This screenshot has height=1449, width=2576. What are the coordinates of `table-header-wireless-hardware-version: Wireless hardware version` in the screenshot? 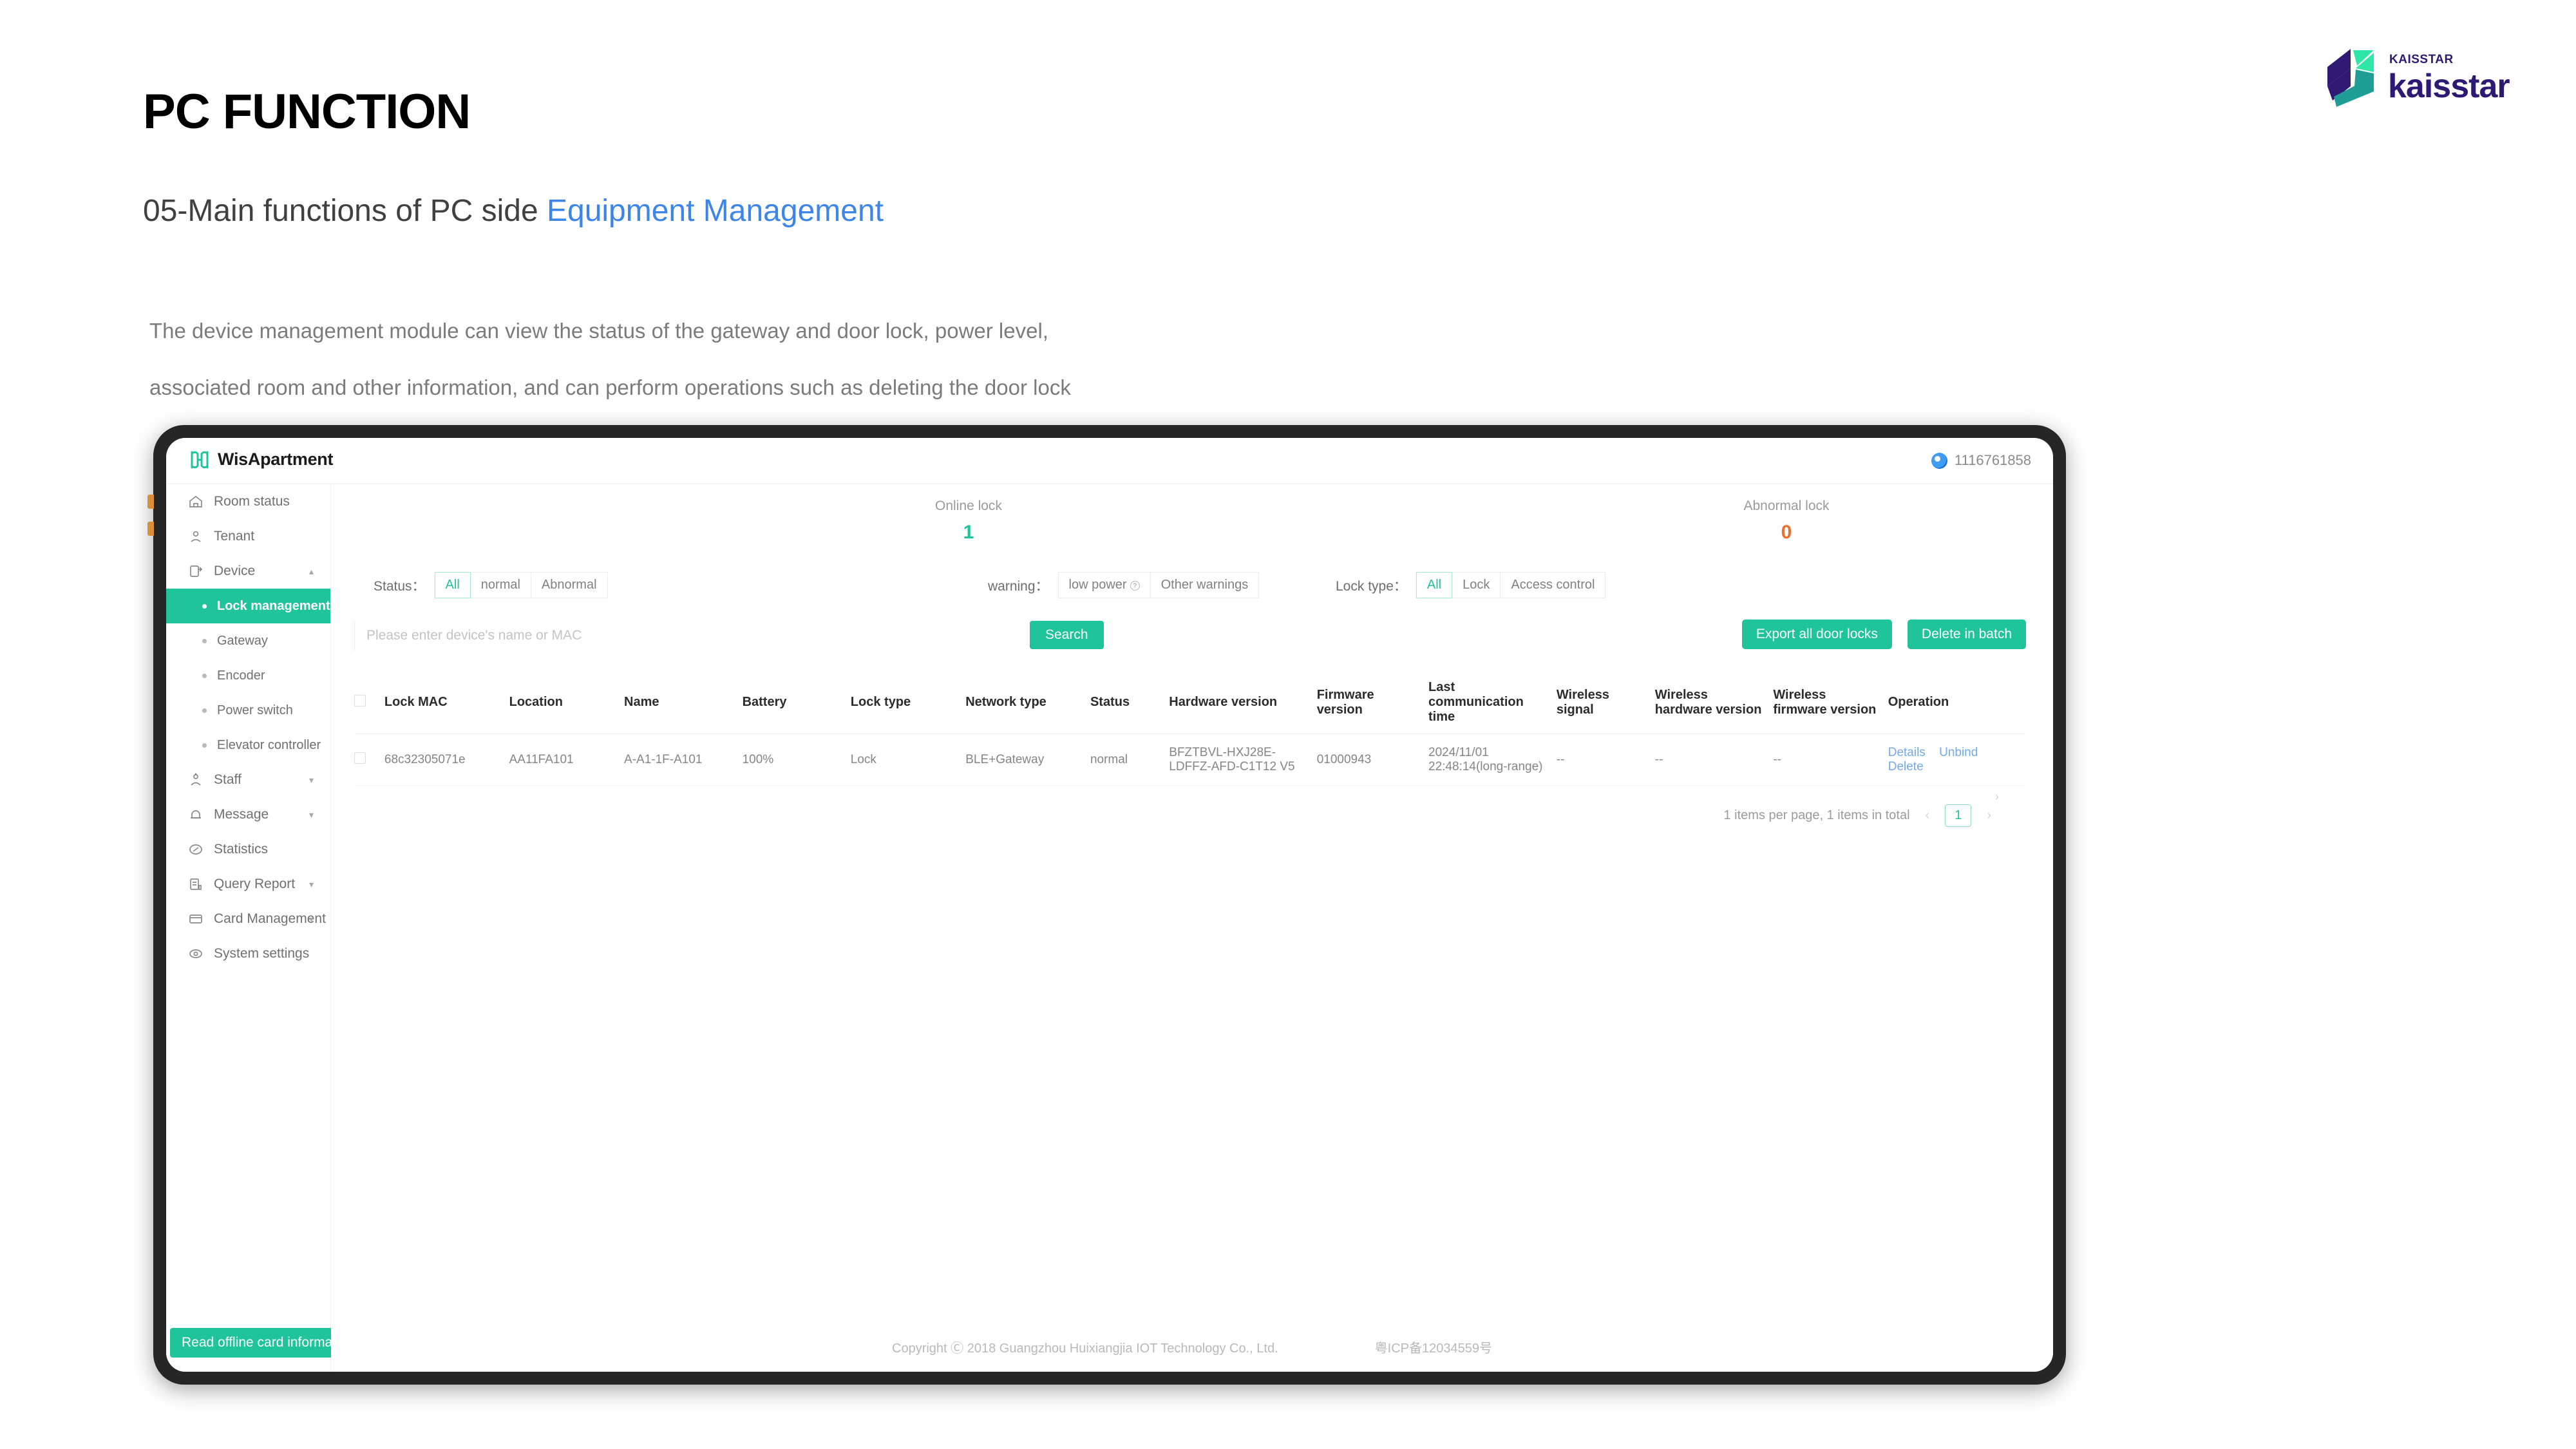 It's located at (1714, 702).